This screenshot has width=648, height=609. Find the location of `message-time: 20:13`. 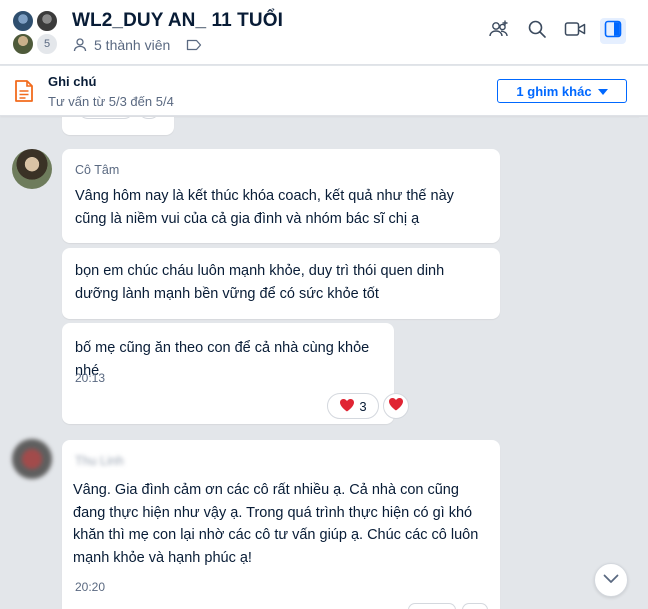

message-time: 20:13 is located at coordinates (90, 378).